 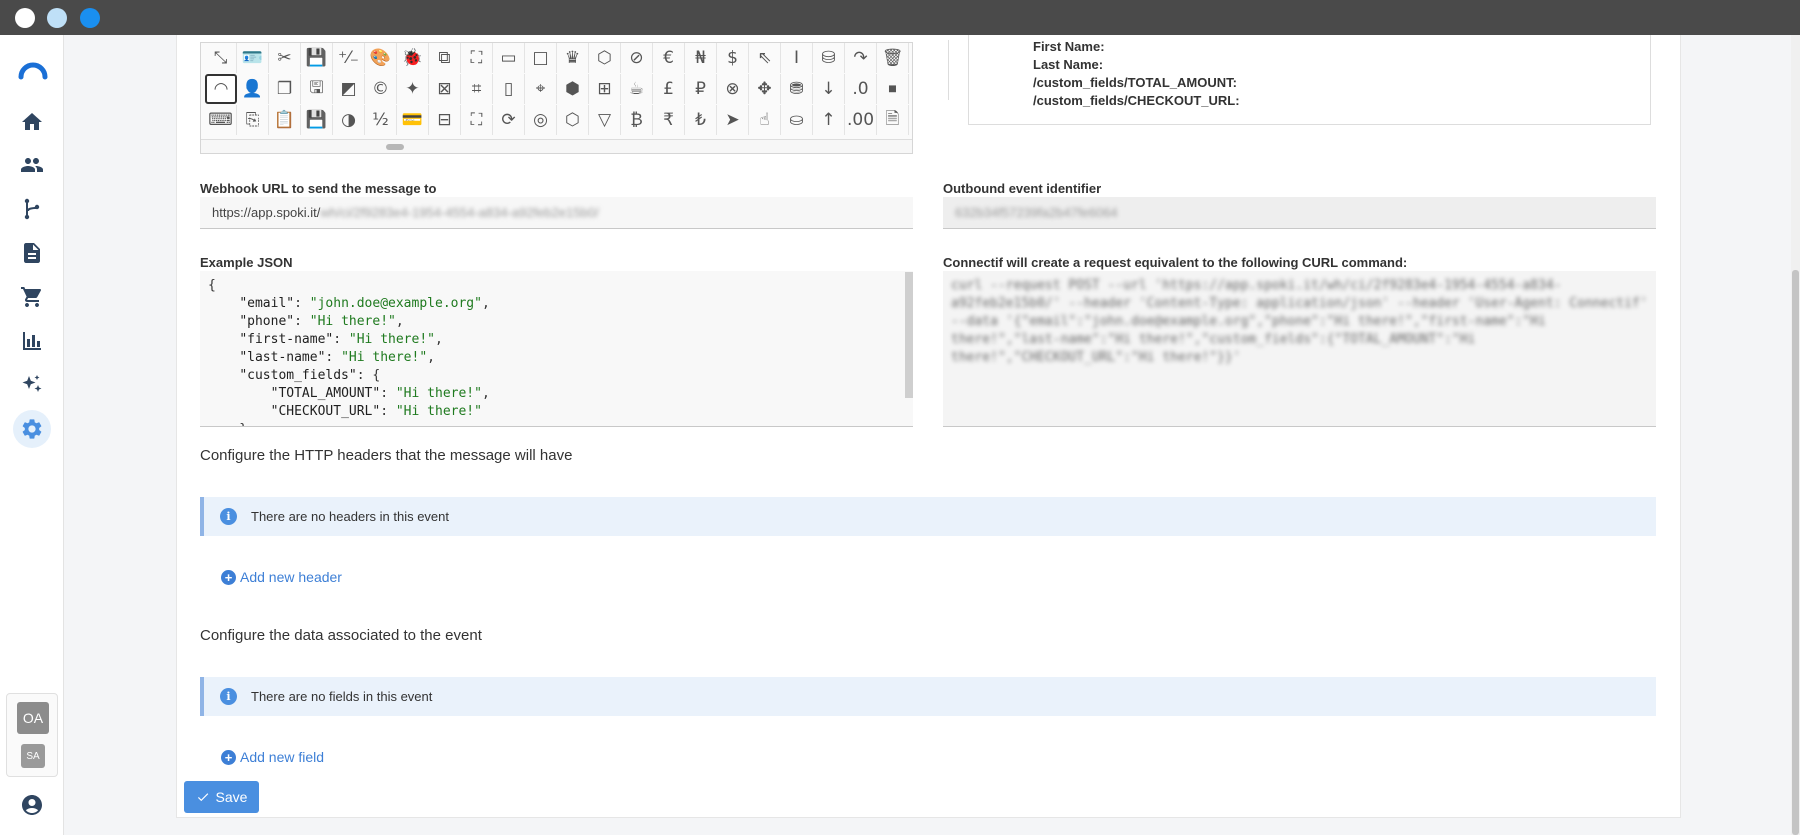 I want to click on json-line: "TOTAL_AMOUNT": "Hi there!",, so click(x=380, y=393).